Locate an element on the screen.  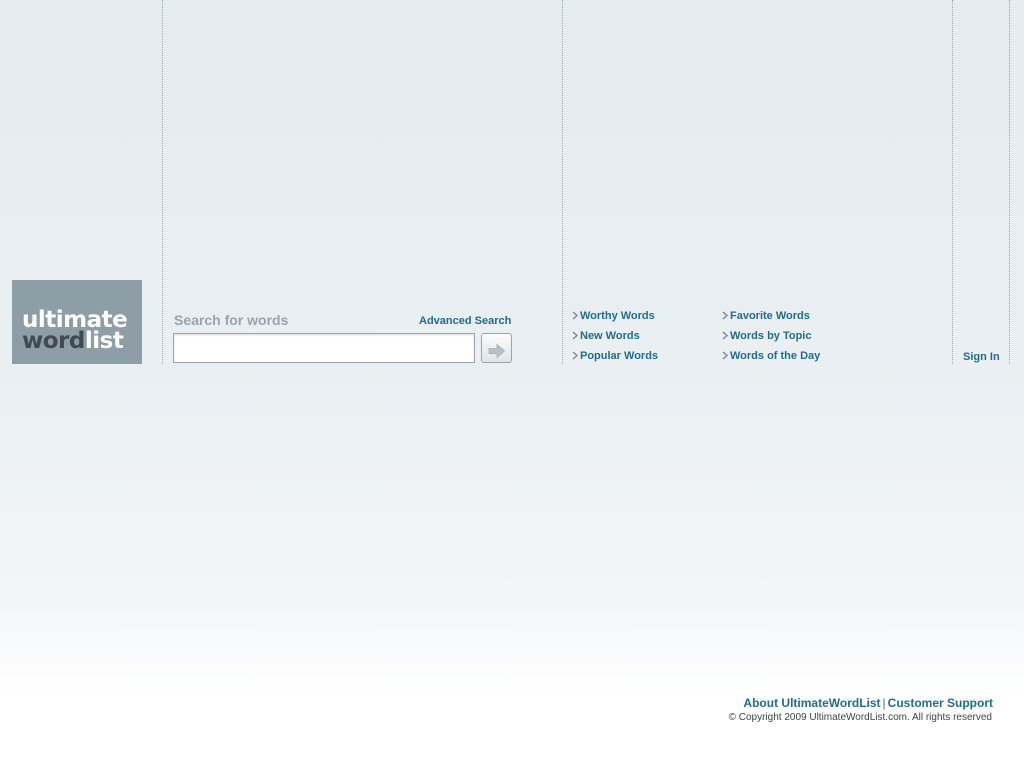
nav-item-words-of-the-day: Words of the Day is located at coordinates (770, 356).